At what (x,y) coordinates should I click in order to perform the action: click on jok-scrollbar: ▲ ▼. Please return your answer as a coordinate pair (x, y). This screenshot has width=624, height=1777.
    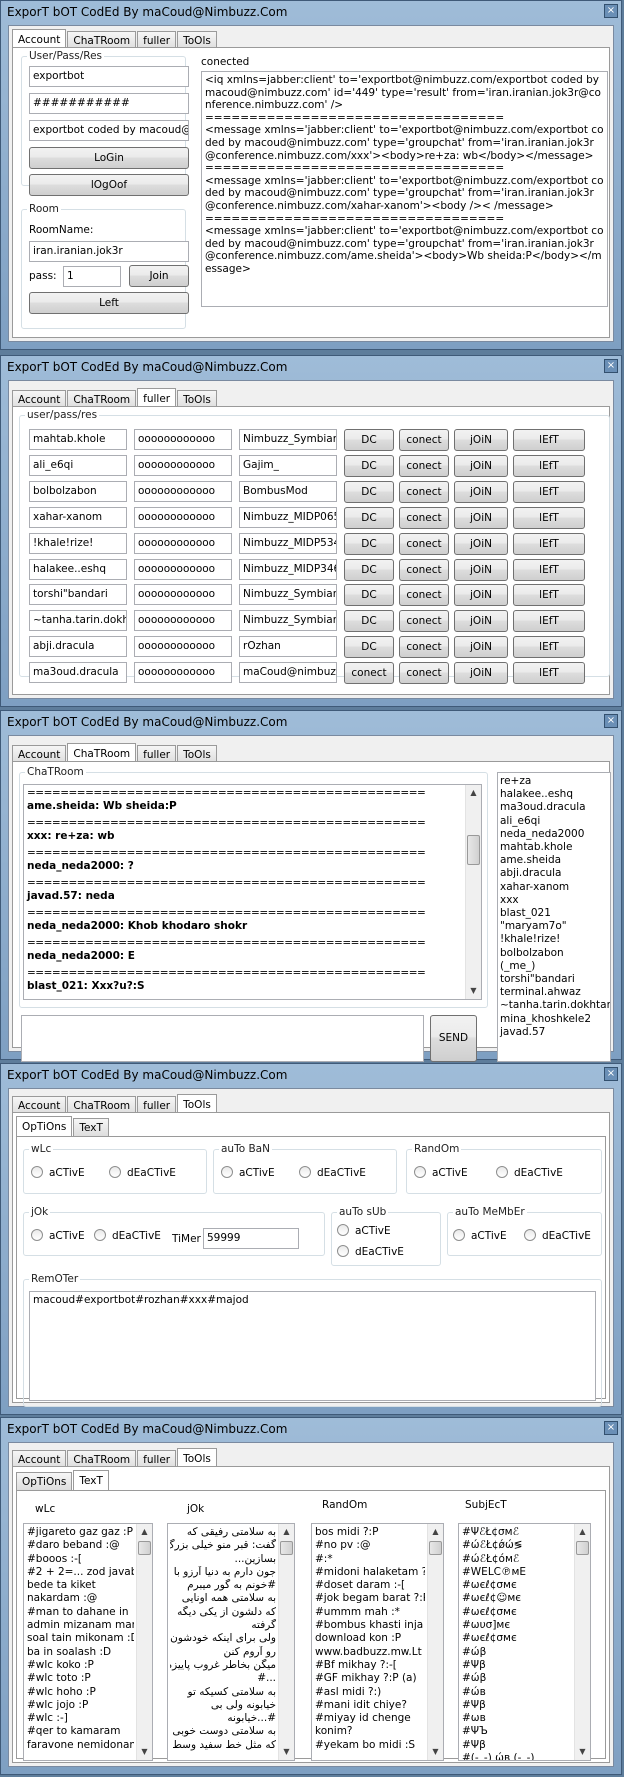
    Looking at the image, I should click on (286, 1642).